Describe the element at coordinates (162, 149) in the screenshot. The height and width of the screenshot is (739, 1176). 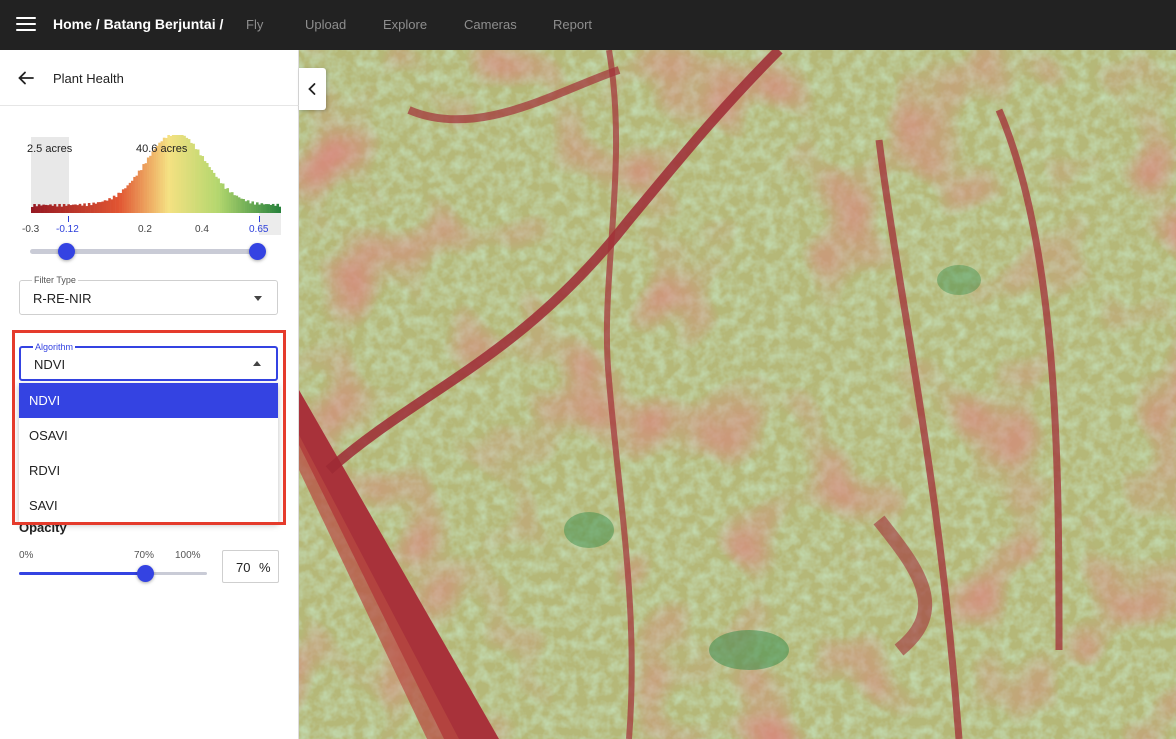
I see `acres-right-label: 40.6 acres` at that location.